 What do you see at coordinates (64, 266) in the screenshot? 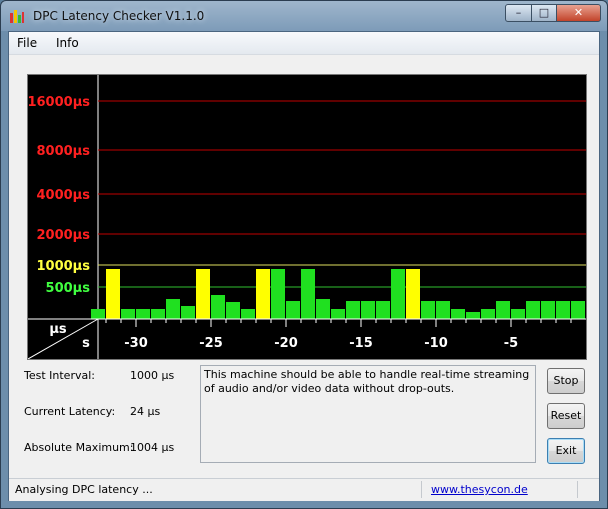
I see `y-tick-label: 1000µs` at bounding box center [64, 266].